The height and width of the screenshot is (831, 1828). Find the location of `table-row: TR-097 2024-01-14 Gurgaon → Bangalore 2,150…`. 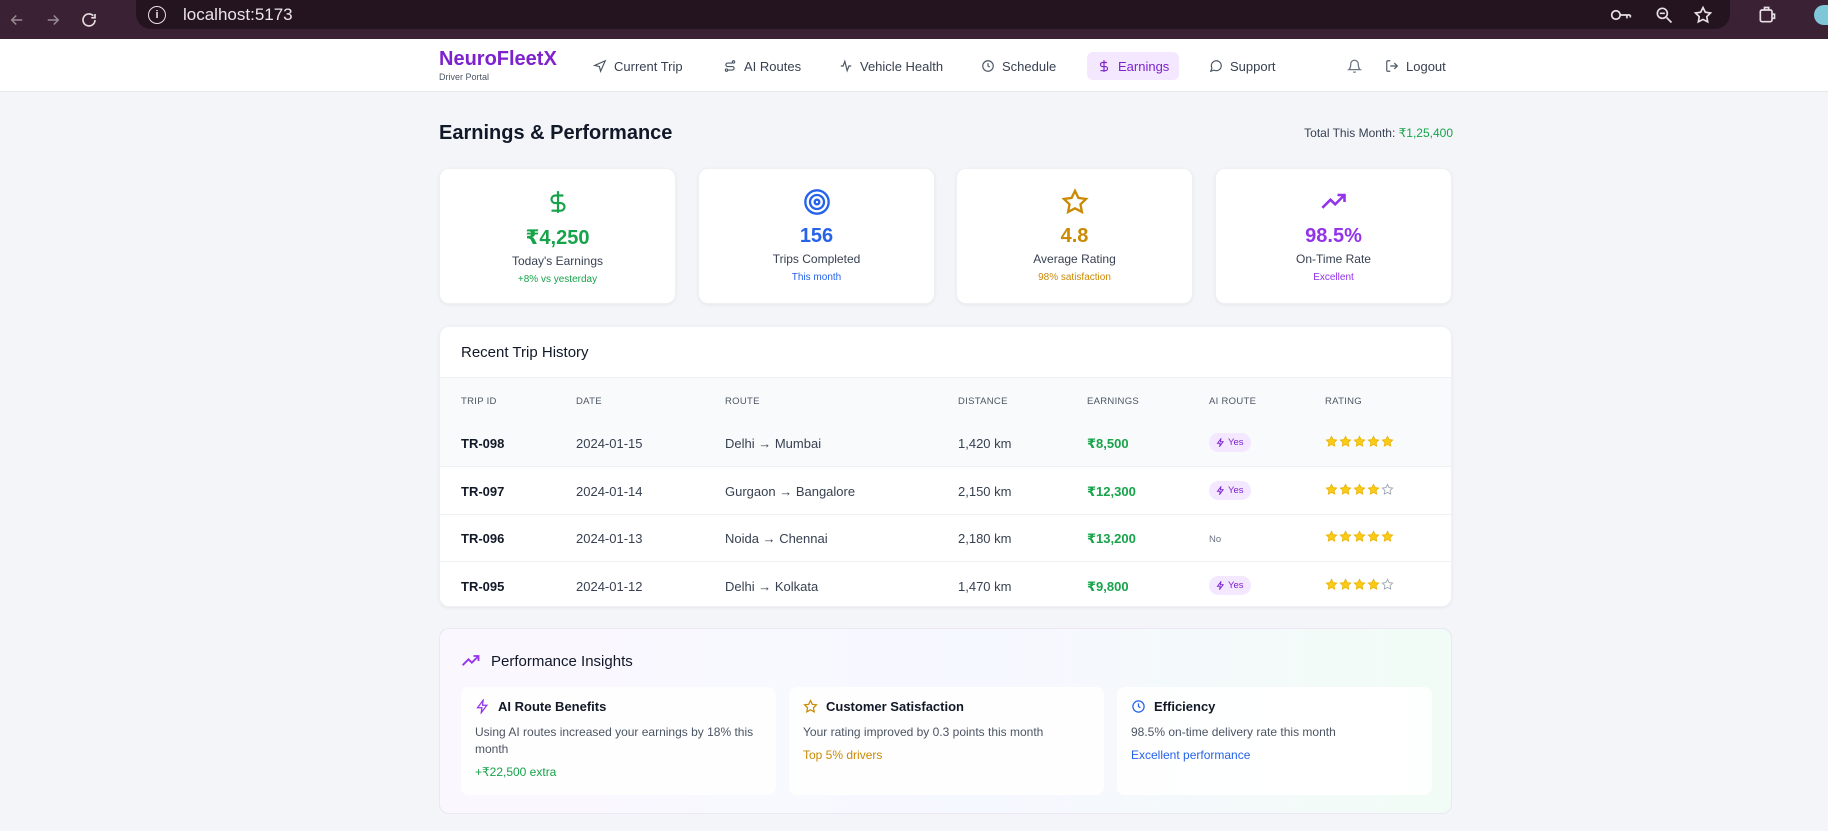

table-row: TR-097 2024-01-14 Gurgaon → Bangalore 2,150… is located at coordinates (945, 491).